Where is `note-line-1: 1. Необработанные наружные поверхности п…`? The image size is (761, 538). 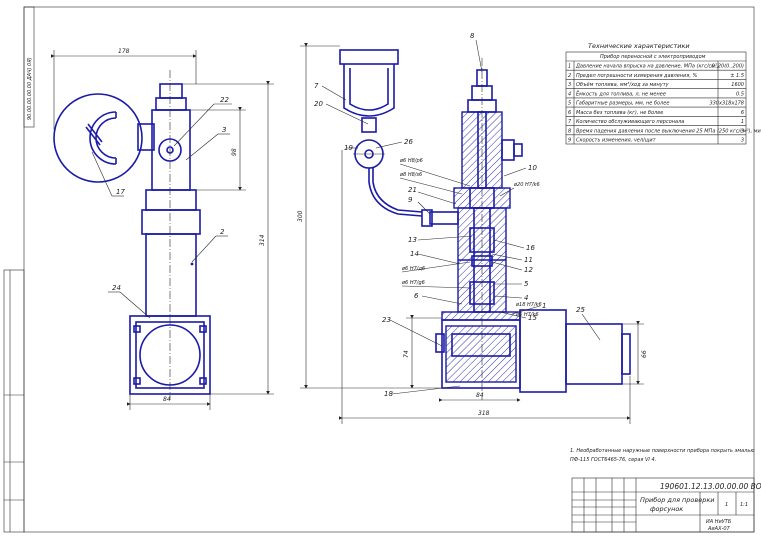
note-line-1: 1. Необработанные наружные поверхности п… is located at coordinates (662, 451).